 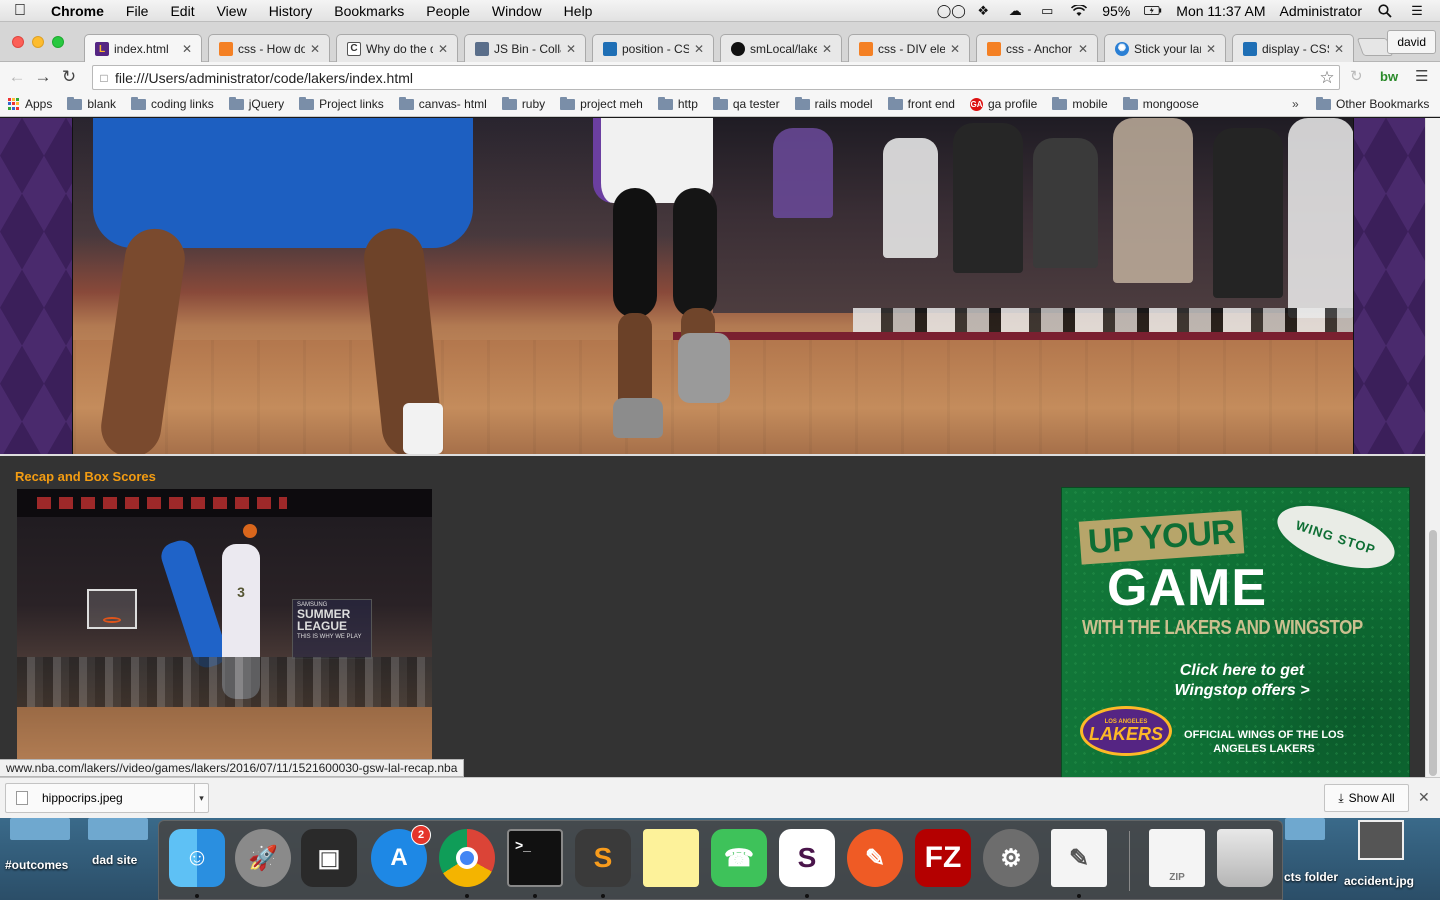 I want to click on close-window-button, so click(x=18, y=42).